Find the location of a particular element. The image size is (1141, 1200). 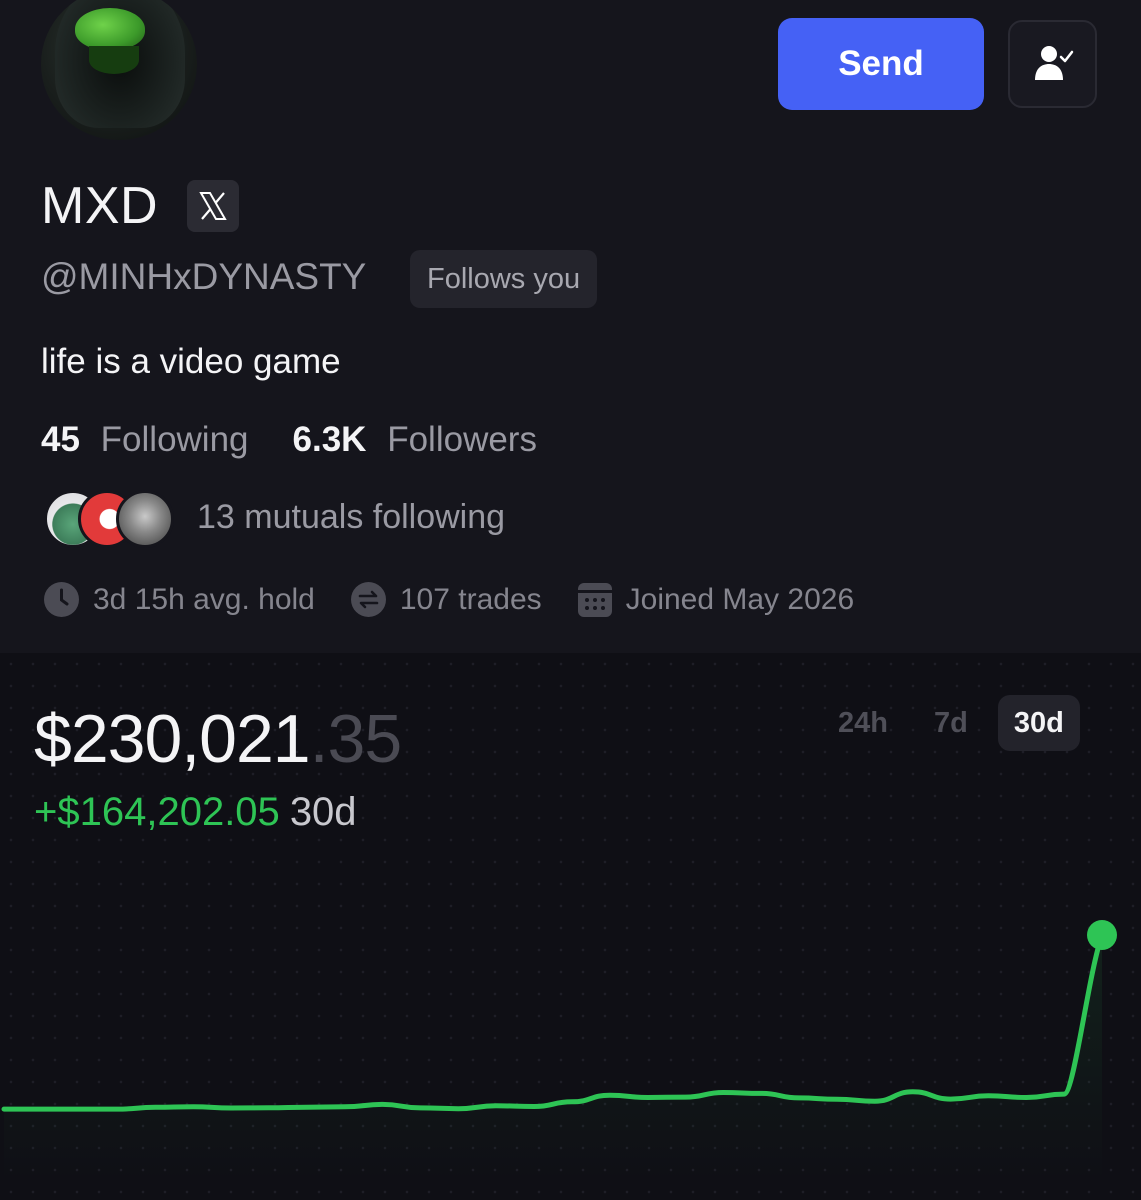

followers-label: Followers is located at coordinates (462, 439).